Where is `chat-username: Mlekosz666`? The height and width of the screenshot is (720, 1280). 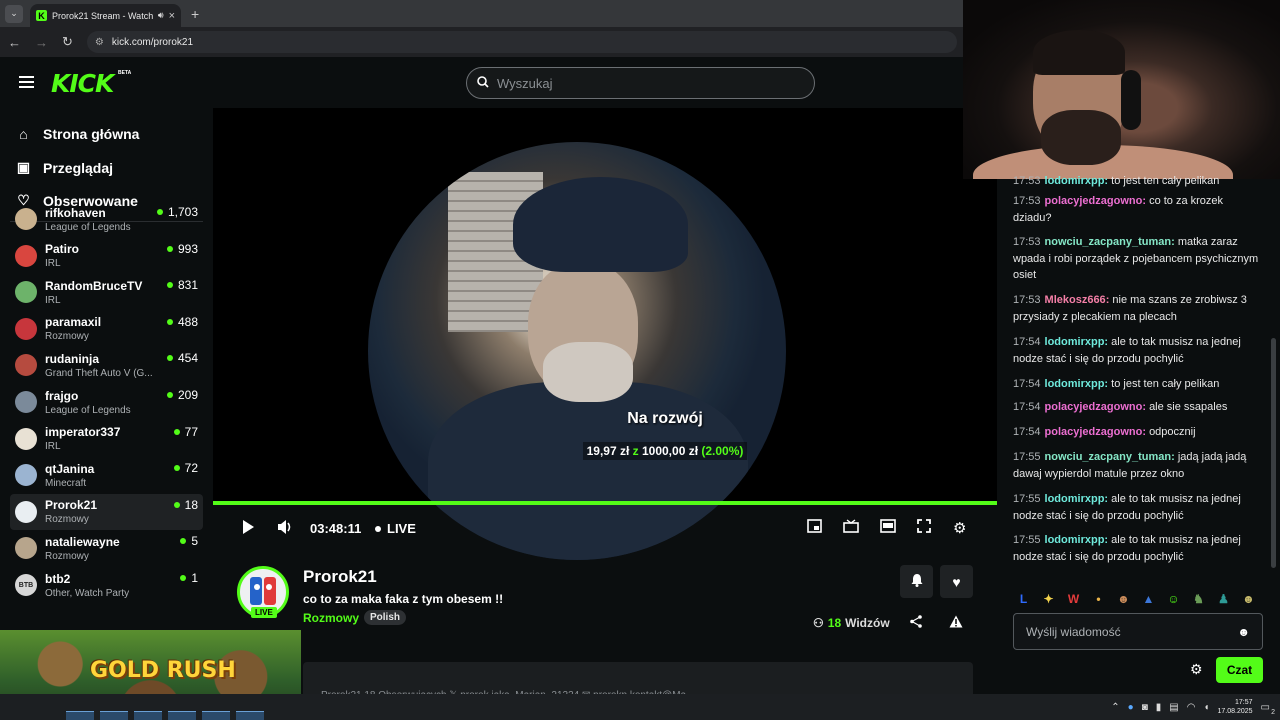 chat-username: Mlekosz666 is located at coordinates (1075, 300).